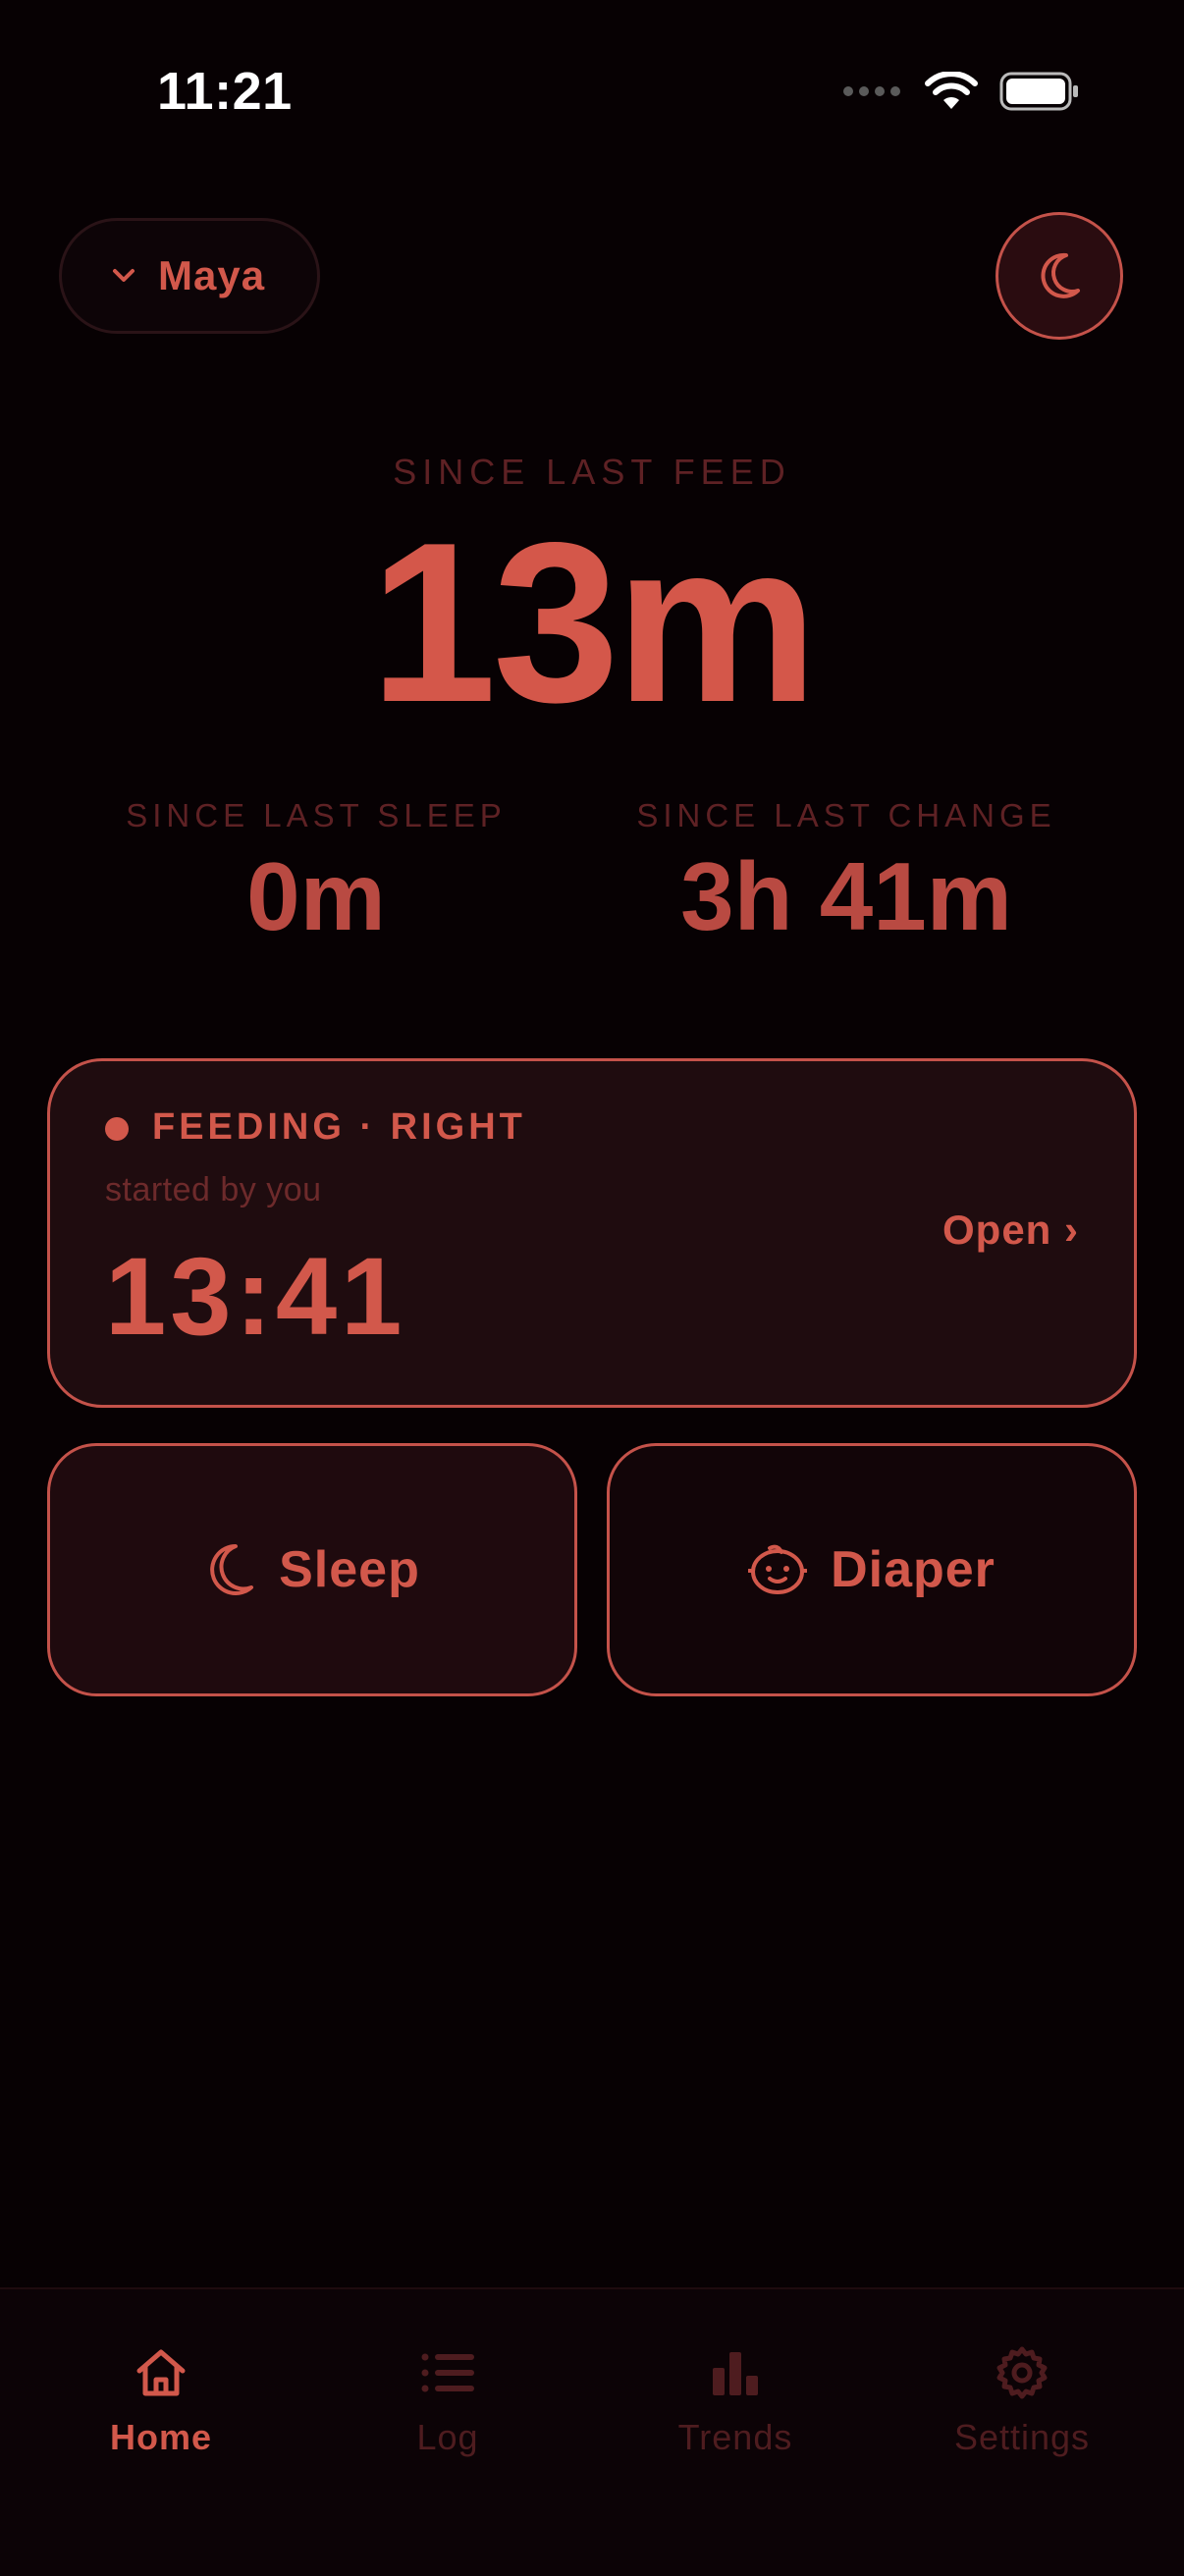 The width and height of the screenshot is (1184, 2576). What do you see at coordinates (212, 275) in the screenshot?
I see `child-name: Maya` at bounding box center [212, 275].